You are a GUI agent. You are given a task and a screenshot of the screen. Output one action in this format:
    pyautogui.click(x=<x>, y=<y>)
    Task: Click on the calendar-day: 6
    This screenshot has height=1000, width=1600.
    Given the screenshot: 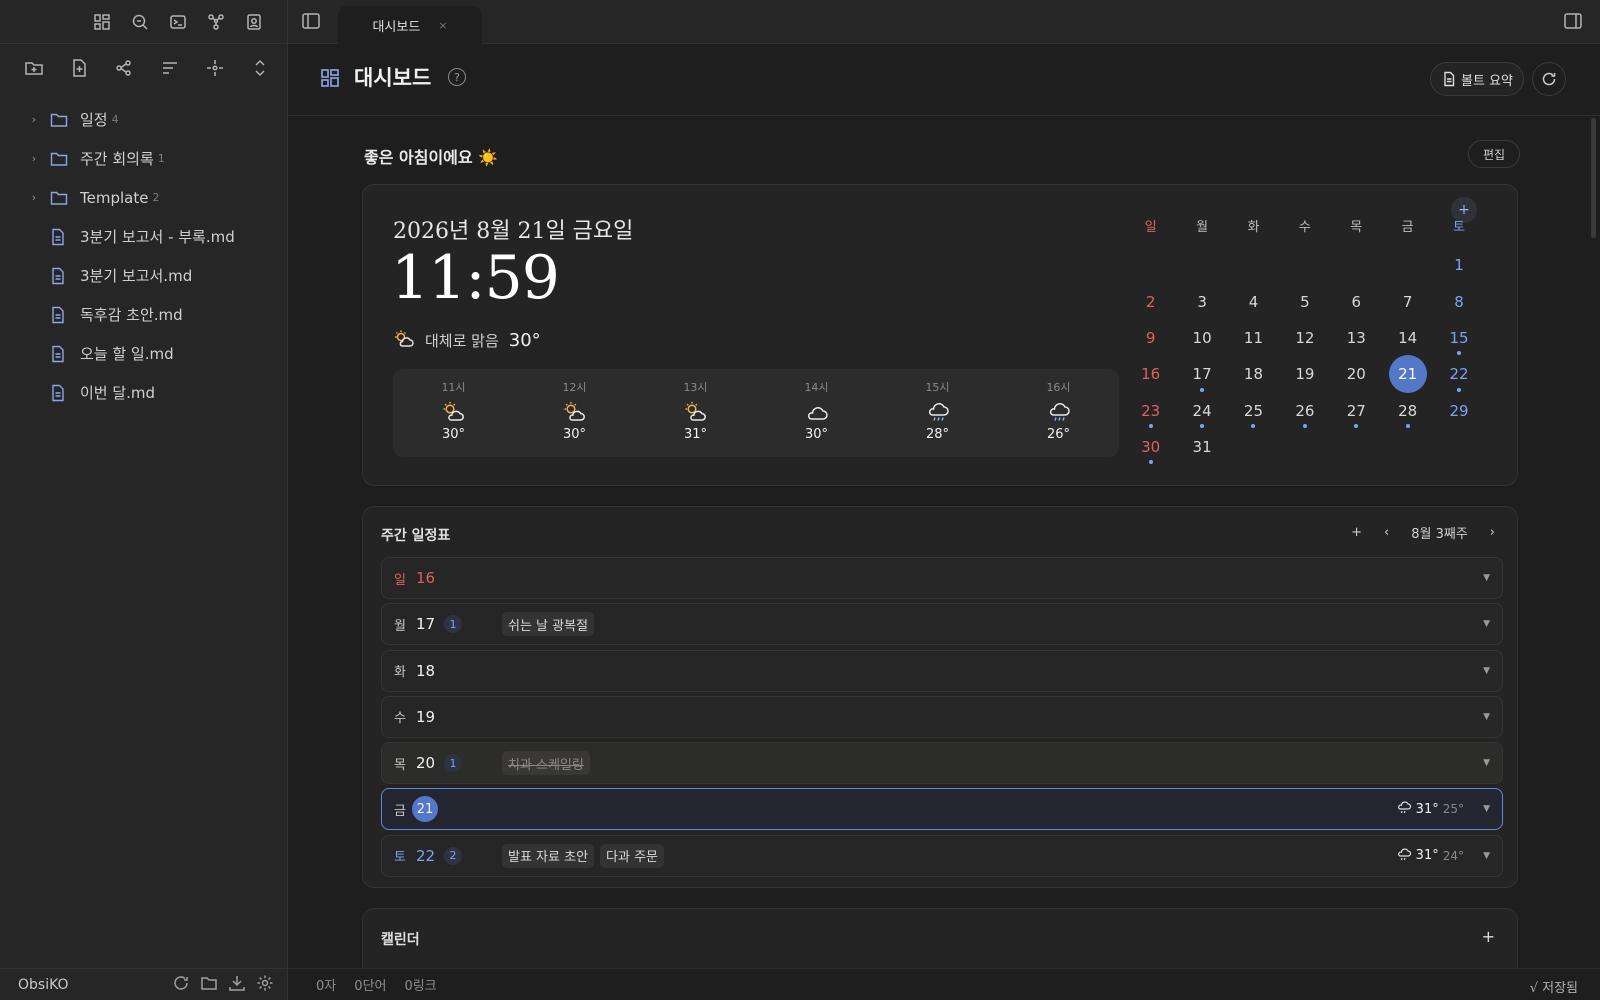 What is the action you would take?
    pyautogui.click(x=1356, y=301)
    